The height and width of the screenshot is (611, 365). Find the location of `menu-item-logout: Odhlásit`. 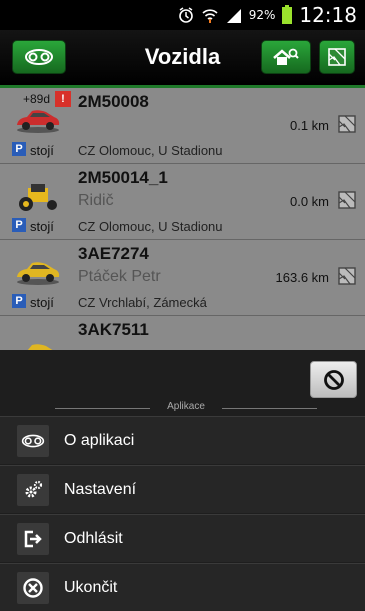

menu-item-logout: Odhlásit is located at coordinates (182, 538).